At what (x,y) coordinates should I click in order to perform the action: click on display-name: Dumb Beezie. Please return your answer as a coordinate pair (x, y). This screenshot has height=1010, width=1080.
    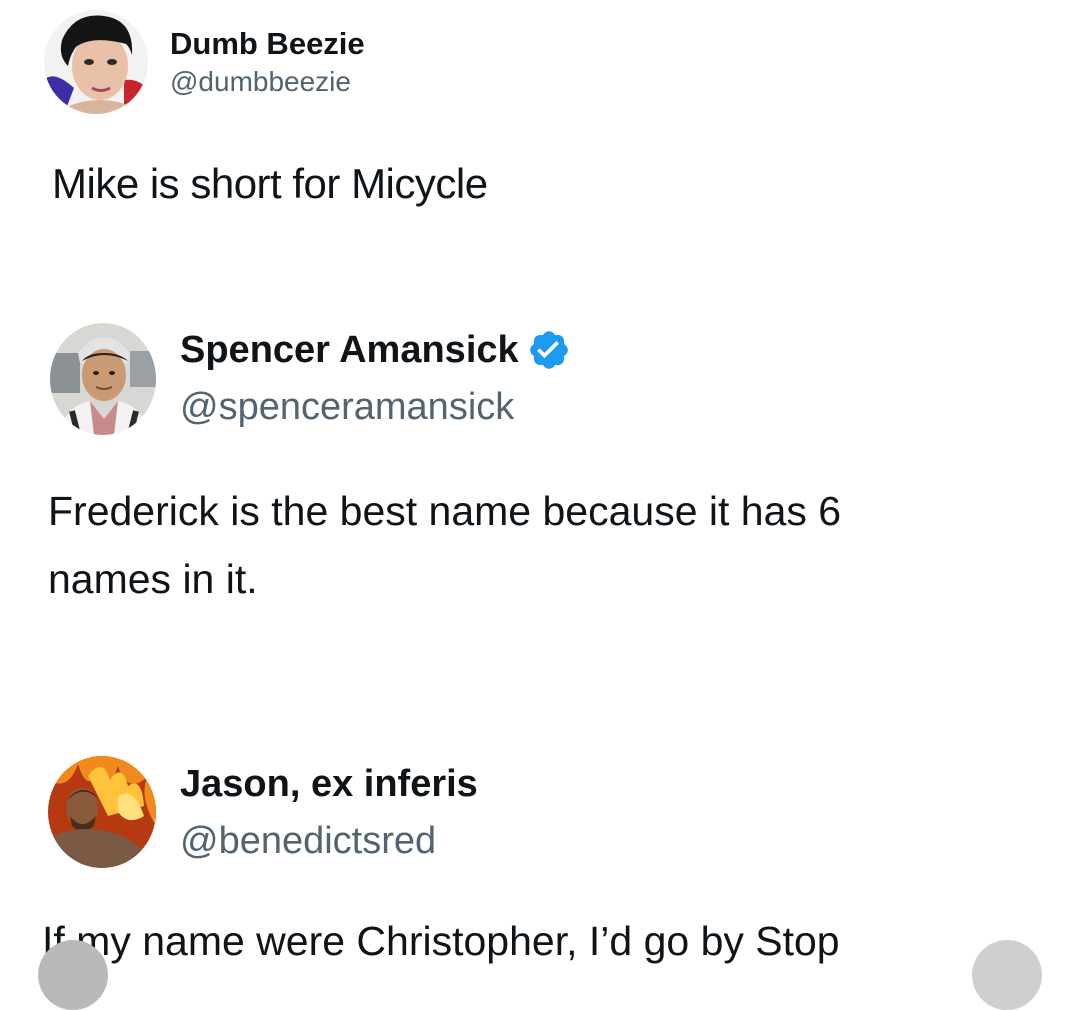
    Looking at the image, I should click on (267, 44).